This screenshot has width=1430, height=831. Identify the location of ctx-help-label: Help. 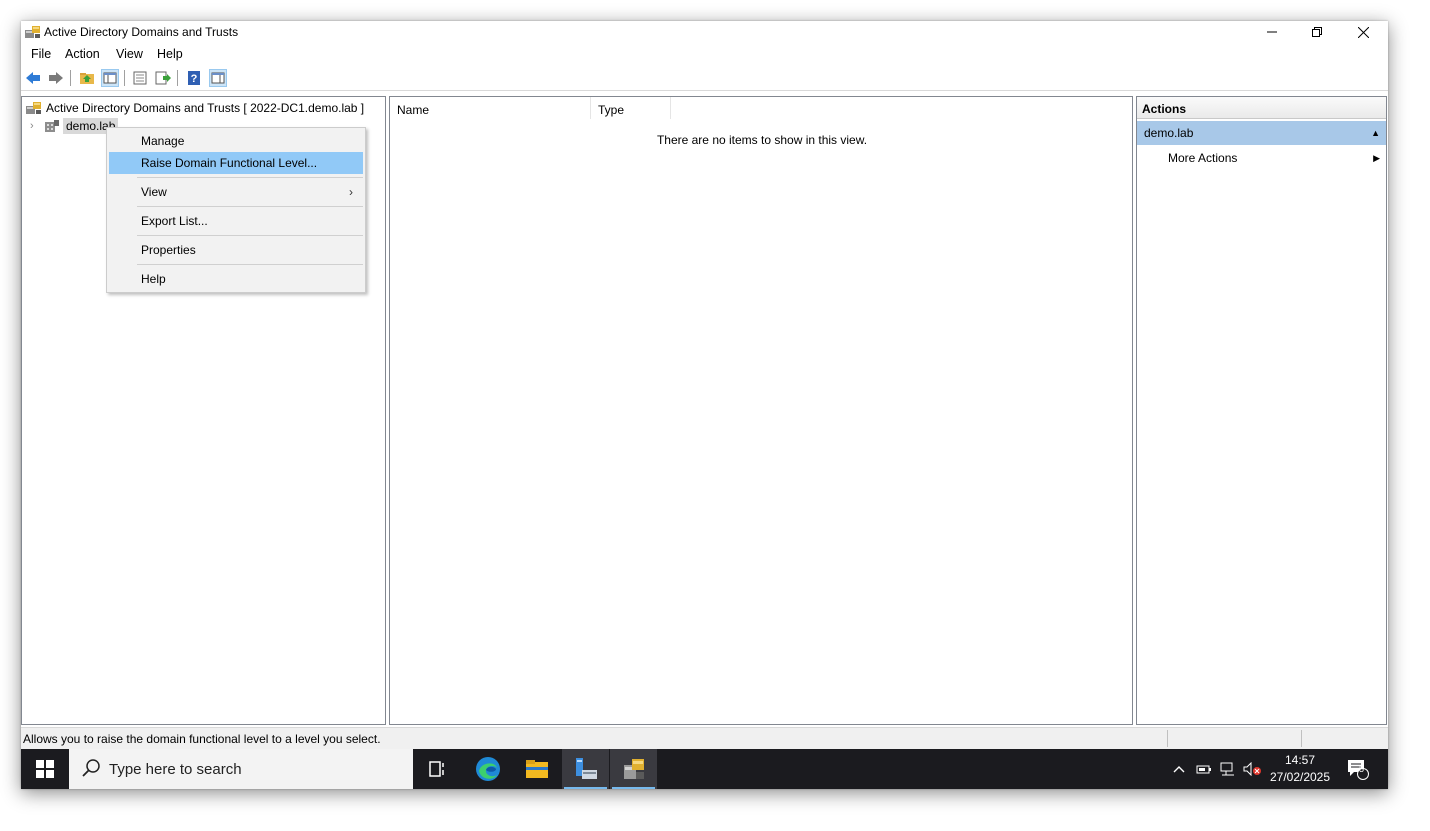
(153, 279).